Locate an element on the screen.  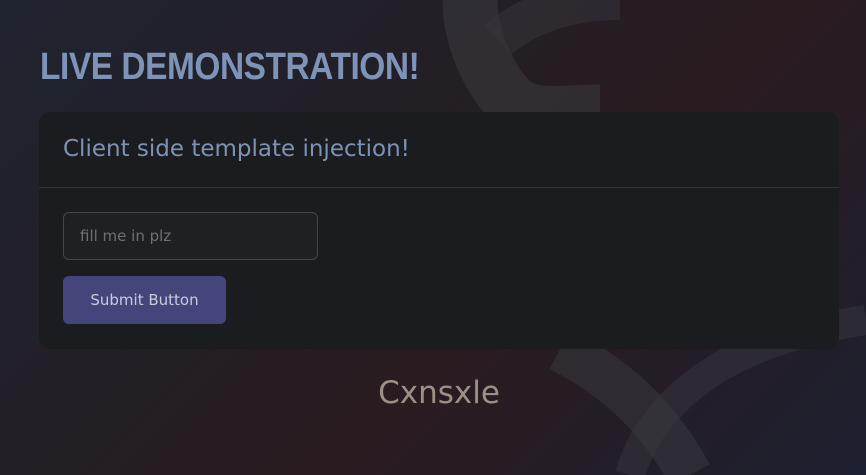
card-title: Client side template injection! is located at coordinates (236, 149).